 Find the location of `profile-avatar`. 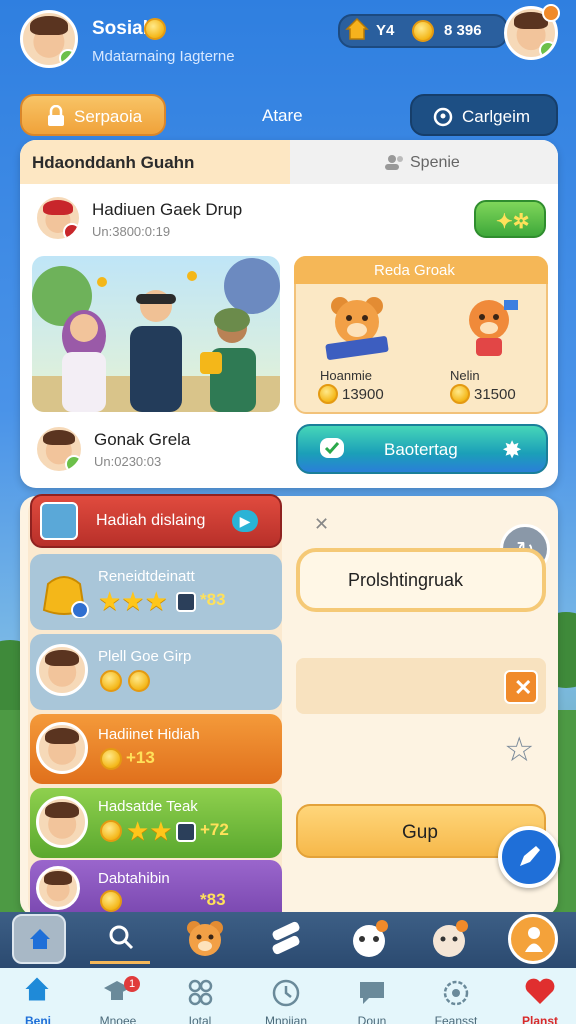

profile-avatar is located at coordinates (49, 39).